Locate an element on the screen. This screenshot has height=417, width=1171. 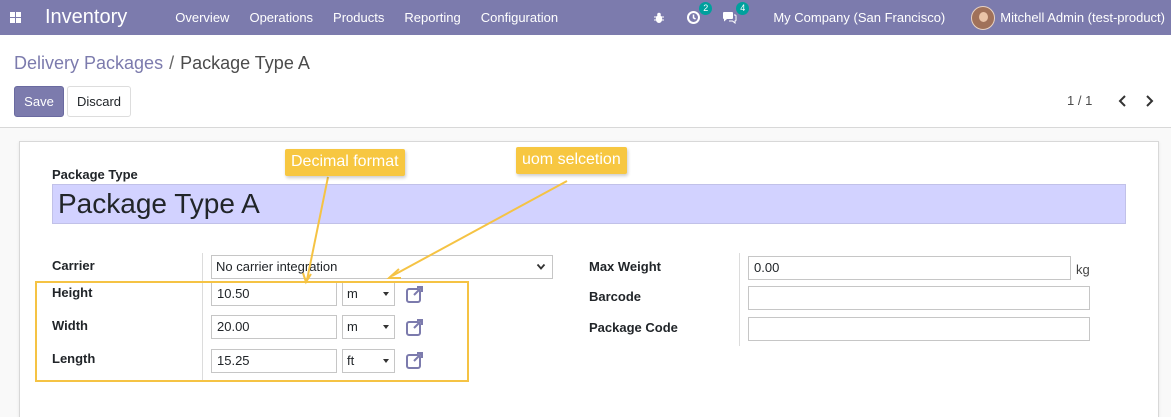
pager-previous-icon is located at coordinates (1123, 101).